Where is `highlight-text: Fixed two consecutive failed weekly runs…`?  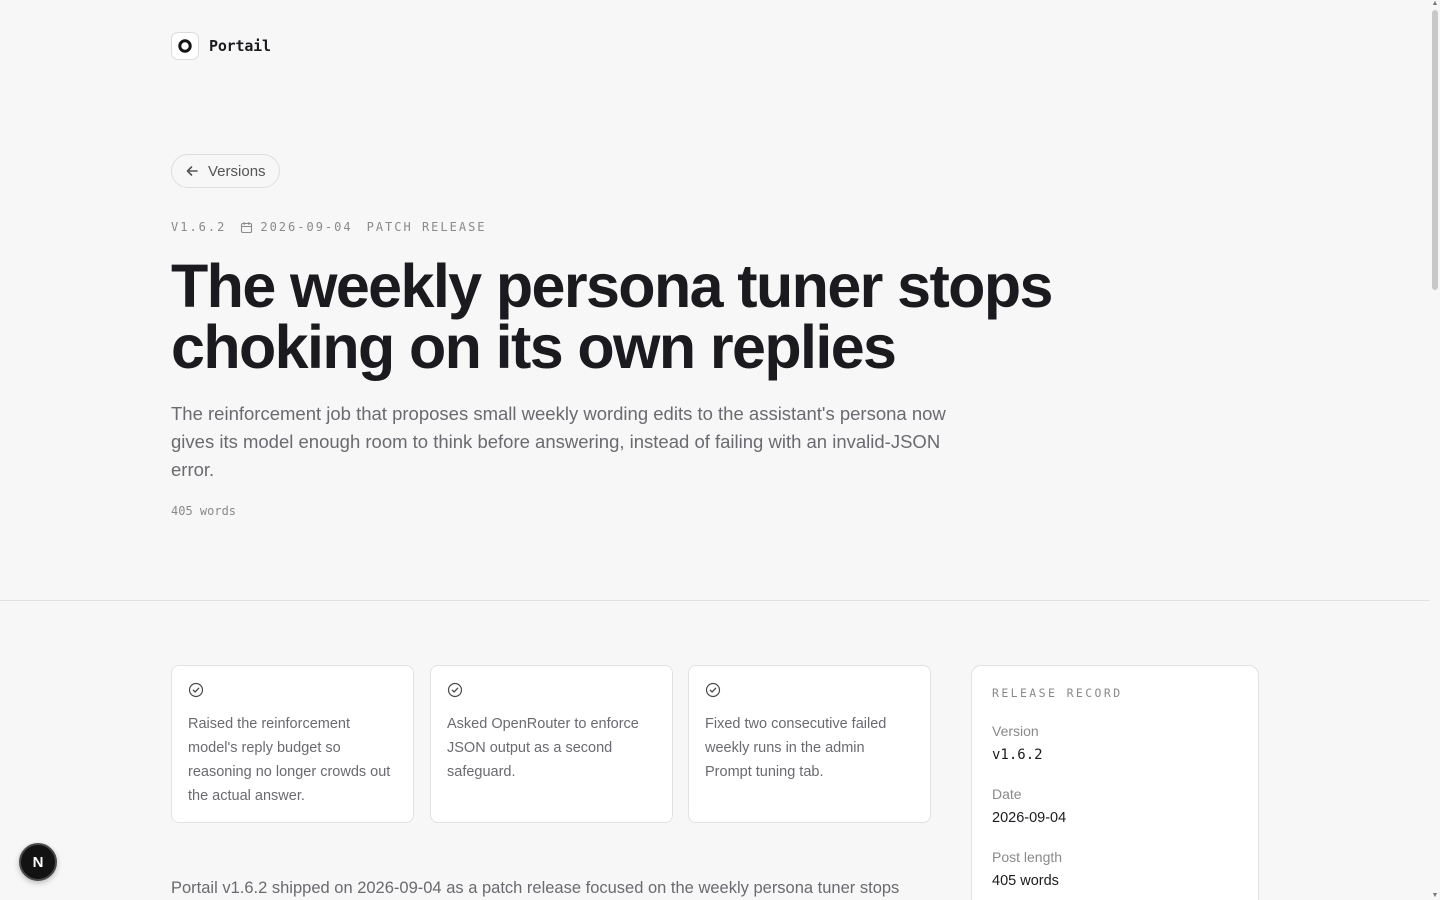
highlight-text: Fixed two consecutive failed weekly runs… is located at coordinates (796, 748).